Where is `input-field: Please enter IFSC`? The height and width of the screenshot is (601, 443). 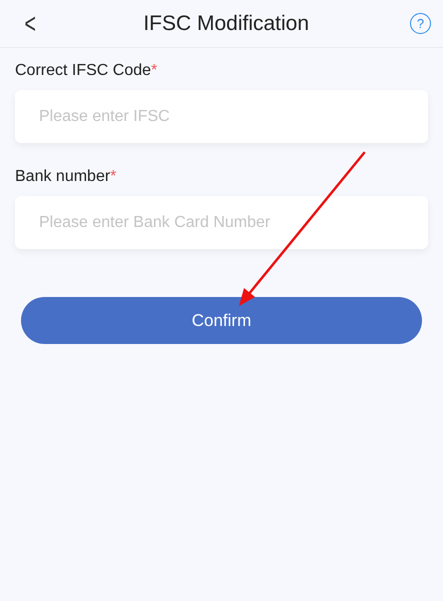 input-field: Please enter IFSC is located at coordinates (221, 116).